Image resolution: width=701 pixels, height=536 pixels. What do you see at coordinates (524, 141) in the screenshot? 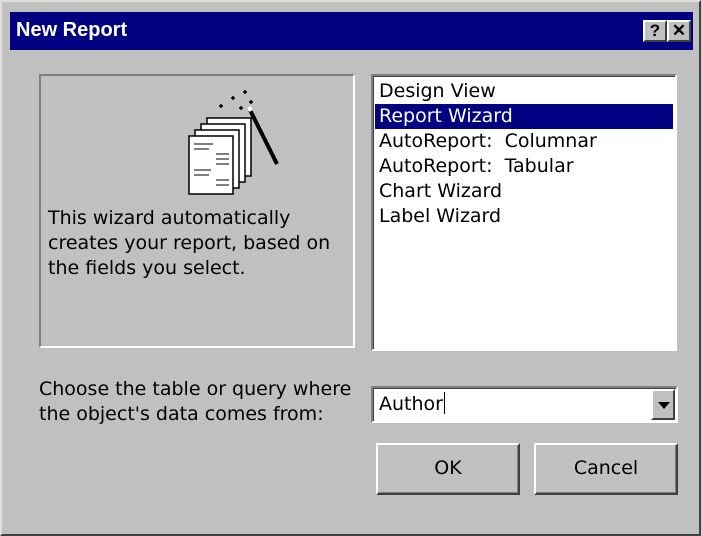
I see `list-item-autoreport-columnar: AutoReport: Columnar` at bounding box center [524, 141].